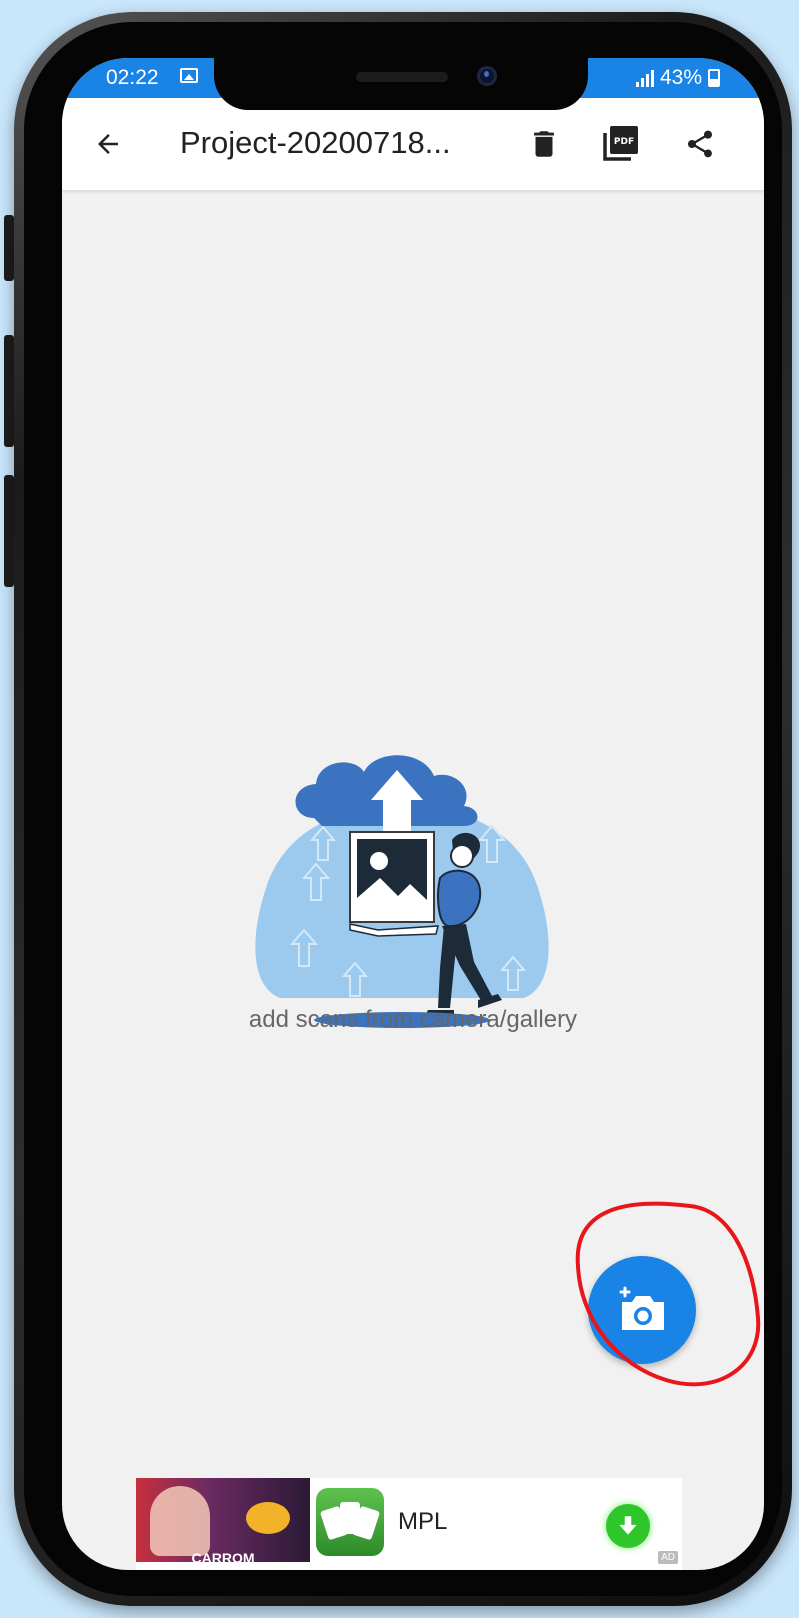 Image resolution: width=799 pixels, height=1618 pixels. Describe the element at coordinates (132, 77) in the screenshot. I see `status-time: 02:22` at that location.